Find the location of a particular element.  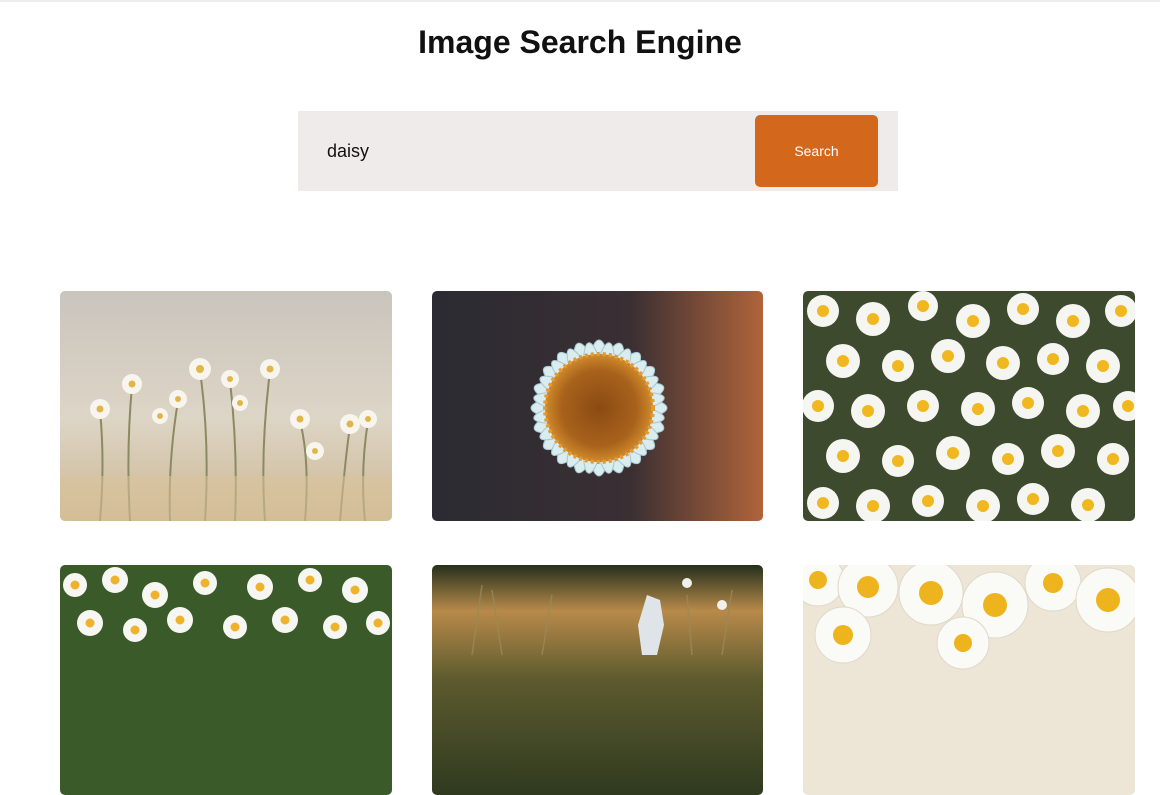

daisy-closeup-image is located at coordinates (597, 406).